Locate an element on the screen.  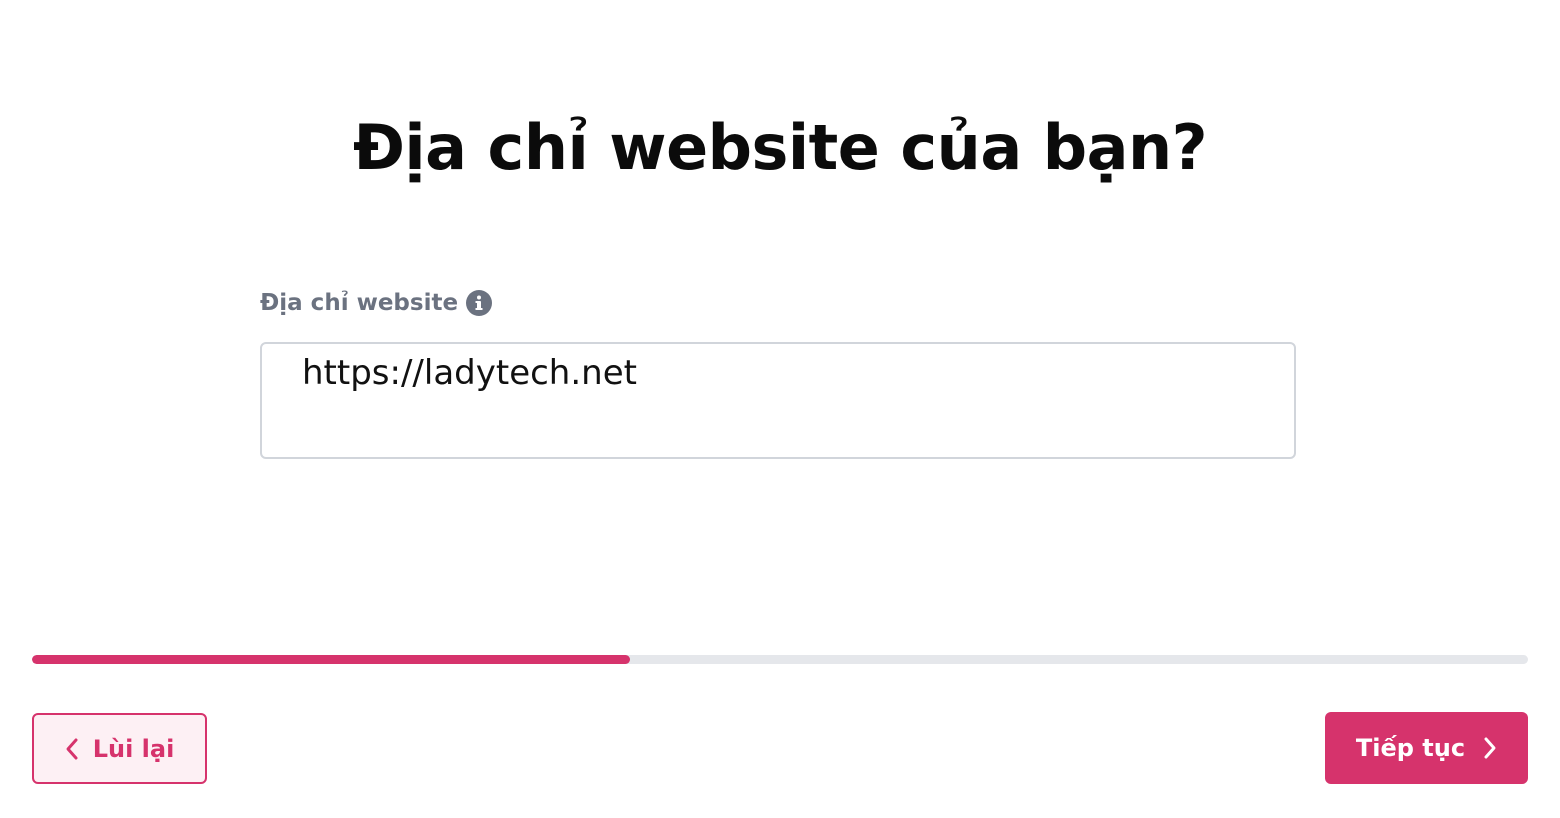
progress-bar-track is located at coordinates (780, 659).